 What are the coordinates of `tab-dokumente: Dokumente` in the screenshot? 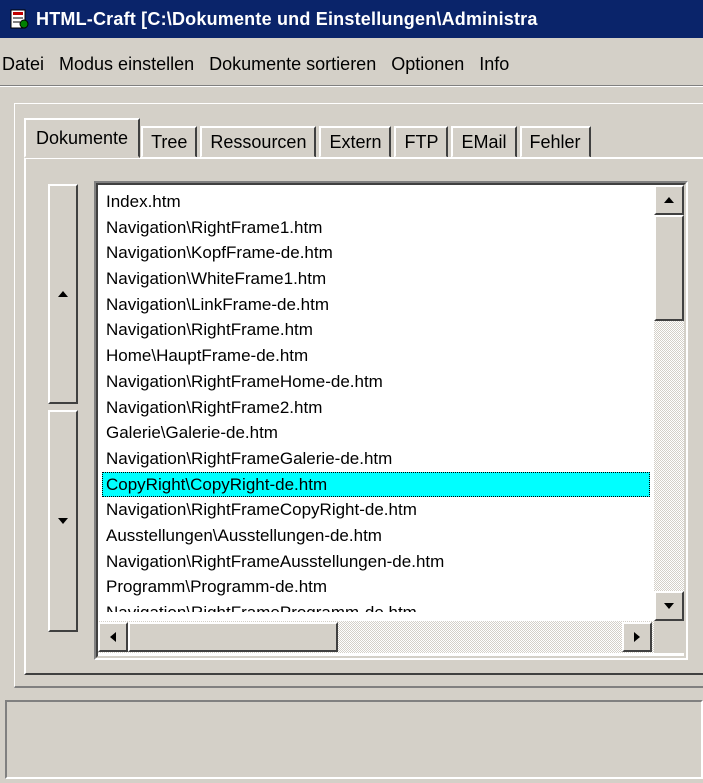 It's located at (82, 138).